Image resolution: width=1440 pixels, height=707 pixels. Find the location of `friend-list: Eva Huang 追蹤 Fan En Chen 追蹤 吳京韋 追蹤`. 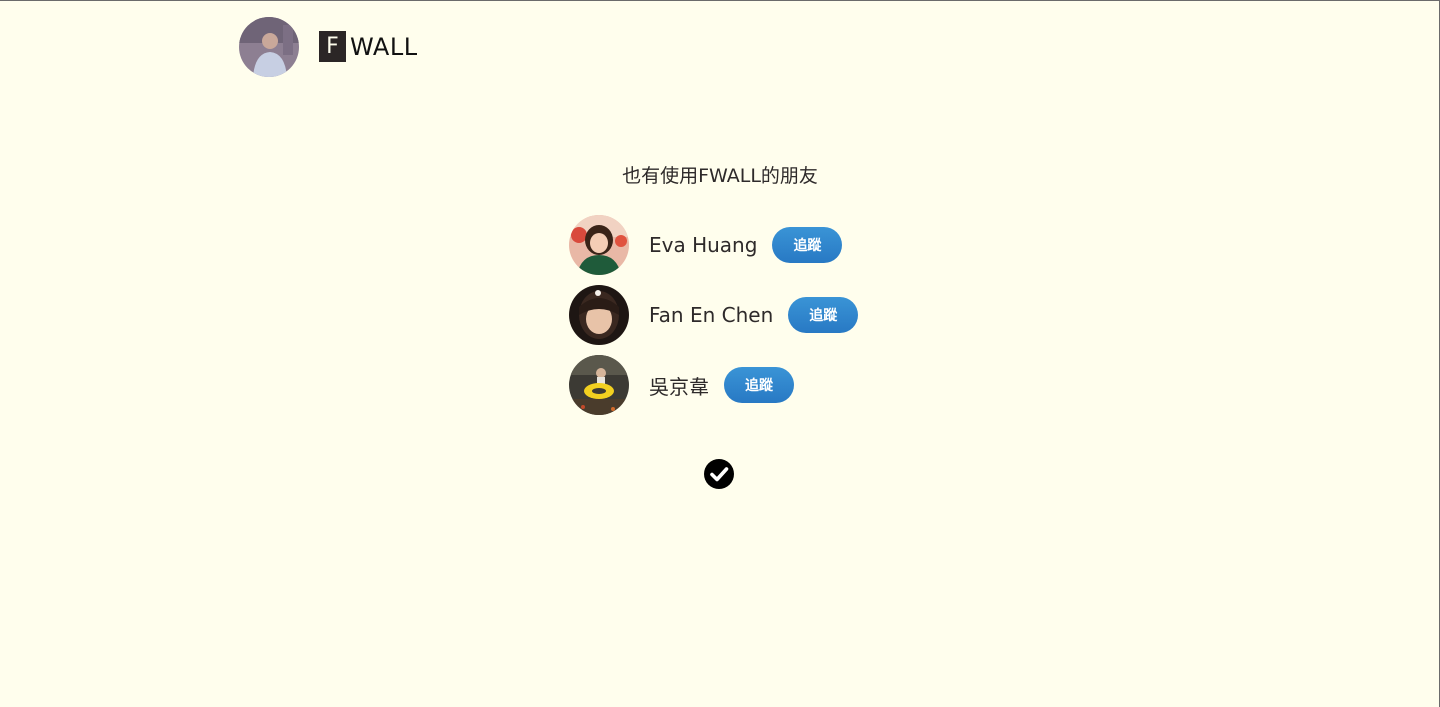

friend-list: Eva Huang 追蹤 Fan En Chen 追蹤 吳京韋 追蹤 is located at coordinates (714, 320).